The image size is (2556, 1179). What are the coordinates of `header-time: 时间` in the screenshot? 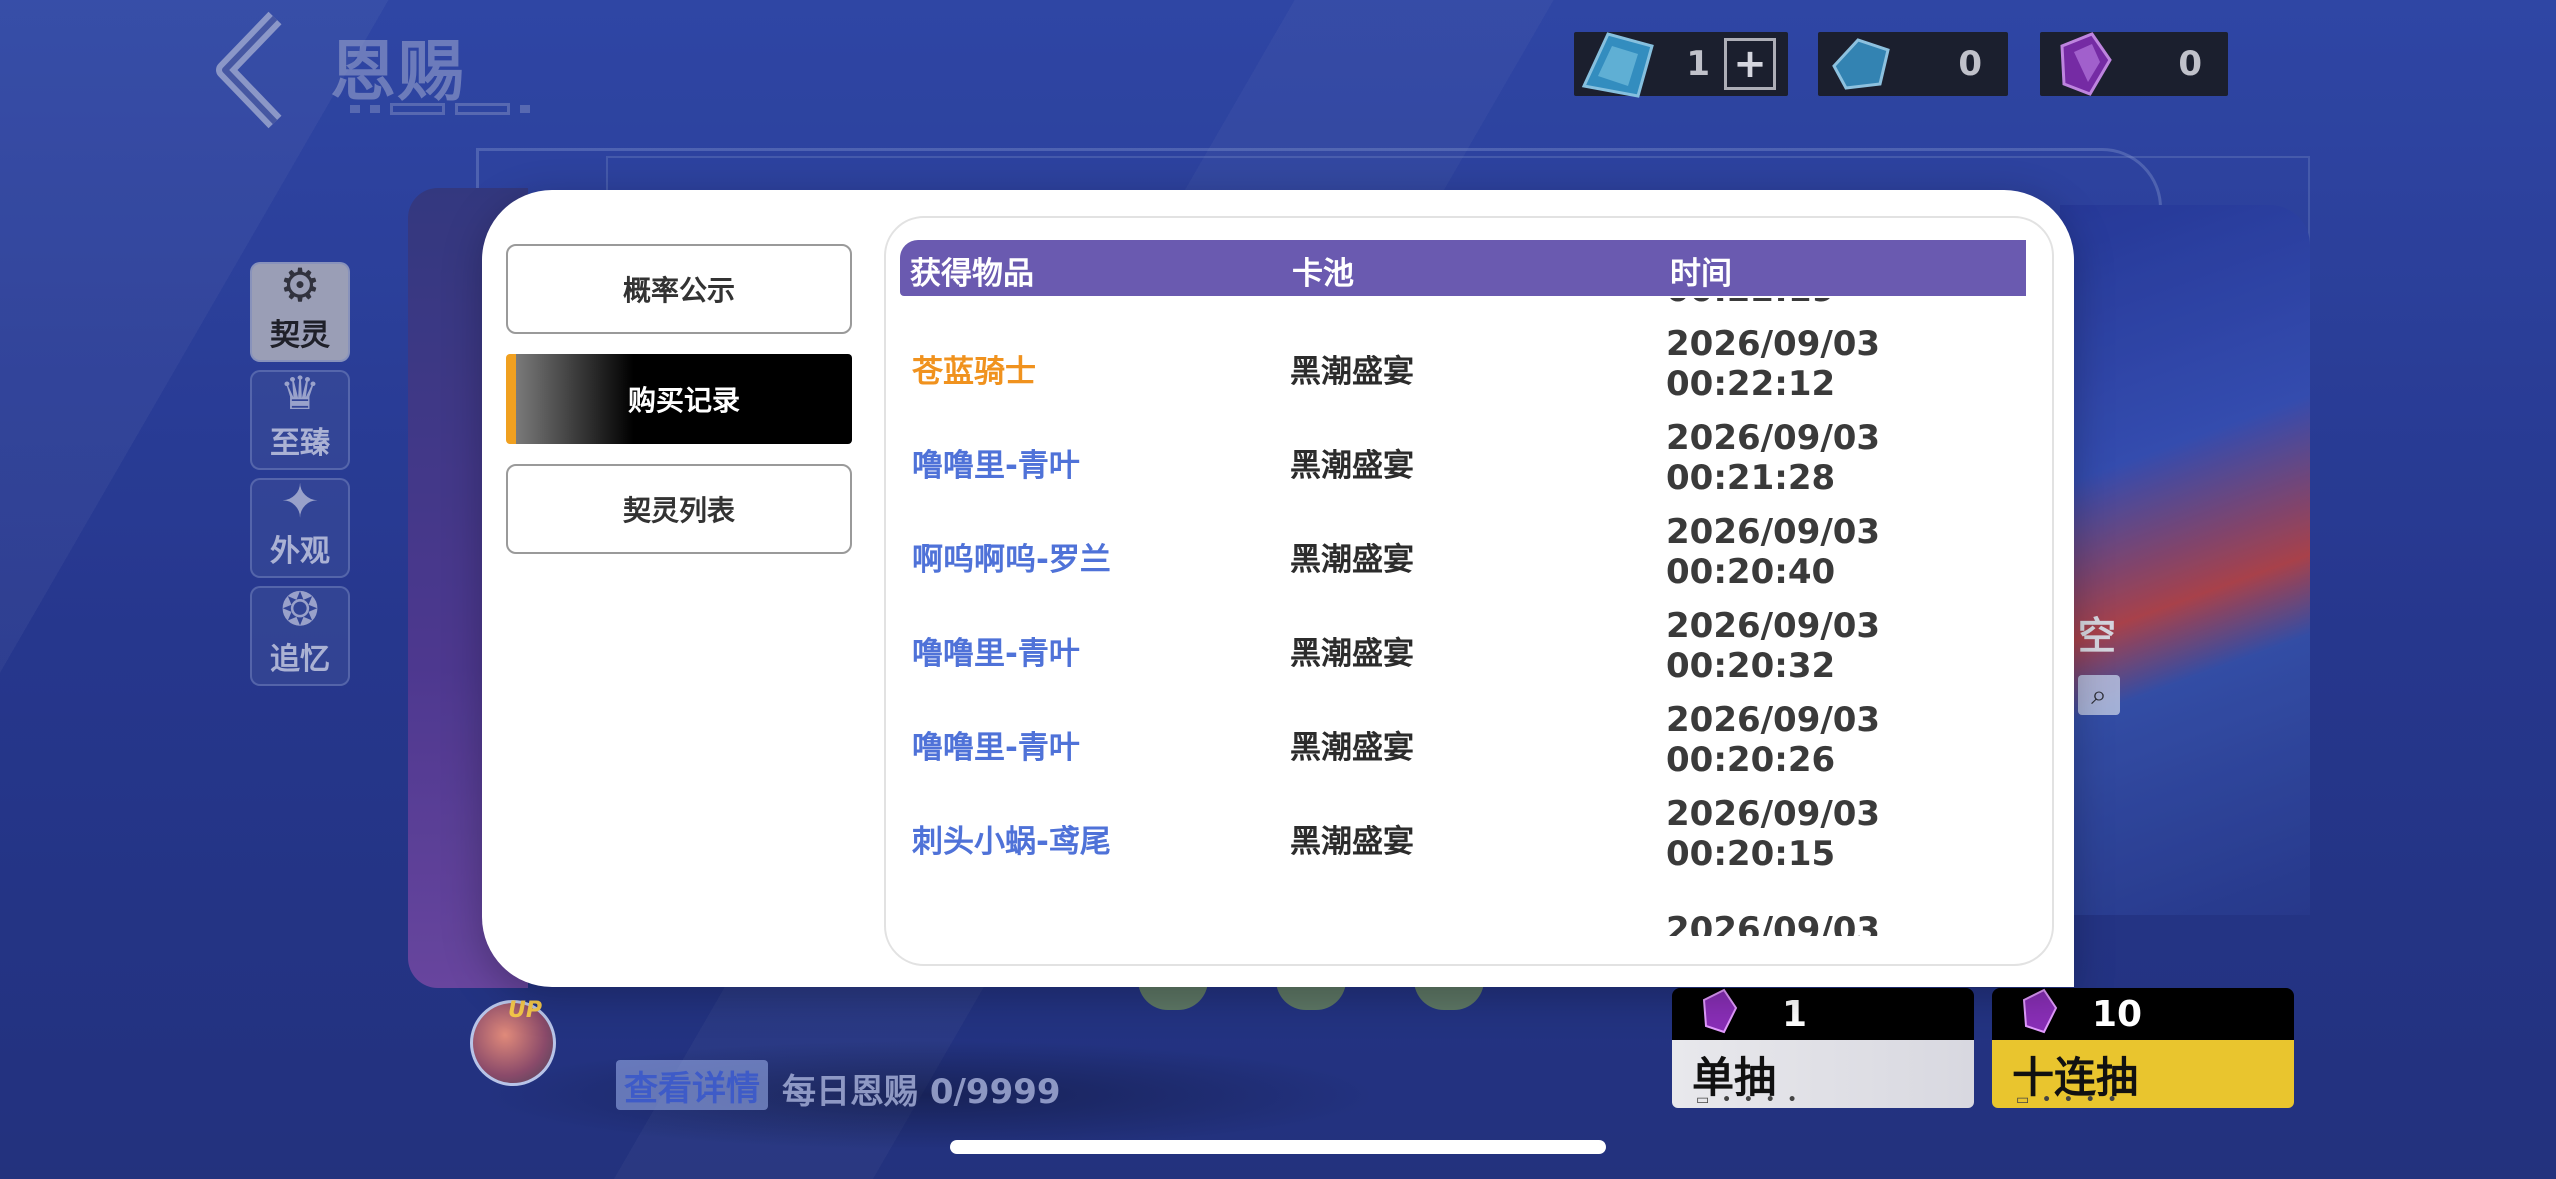 It's located at (1701, 274).